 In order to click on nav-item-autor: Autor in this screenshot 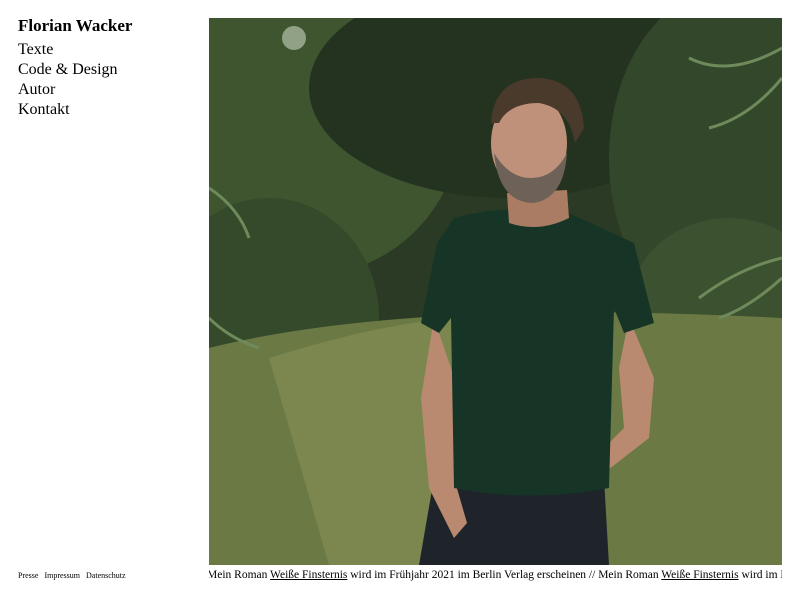, I will do `click(68, 90)`.